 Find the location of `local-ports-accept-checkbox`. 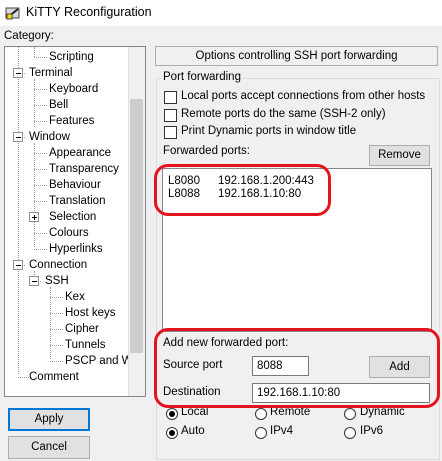

local-ports-accept-checkbox is located at coordinates (170, 97).